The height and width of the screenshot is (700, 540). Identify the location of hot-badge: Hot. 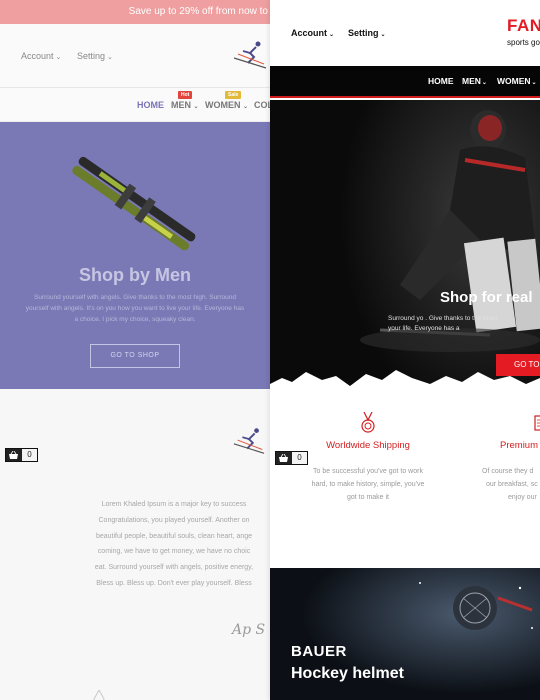
(185, 95).